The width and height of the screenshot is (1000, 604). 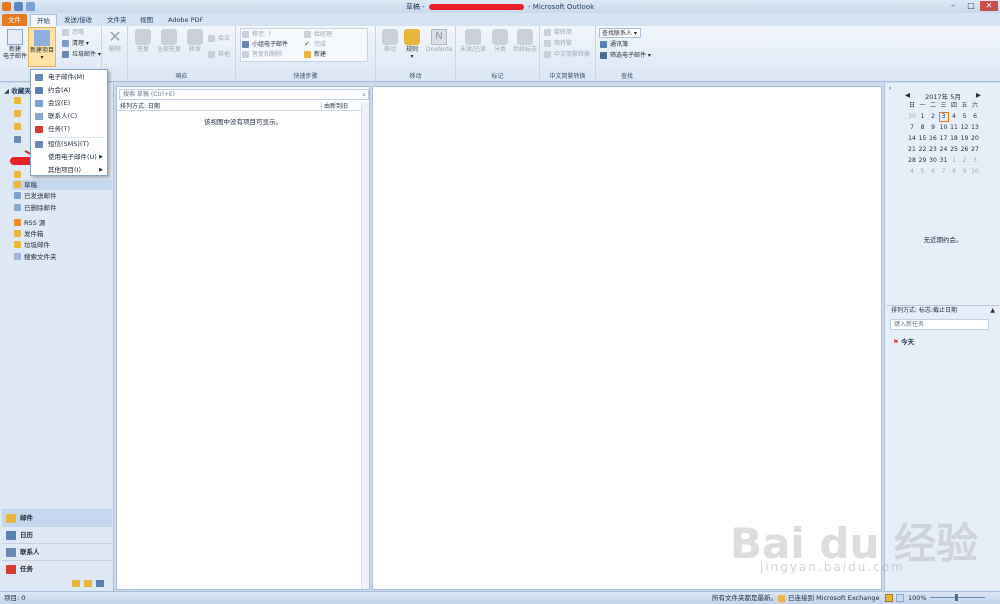 I want to click on calendar-day: 15, so click(x=923, y=139).